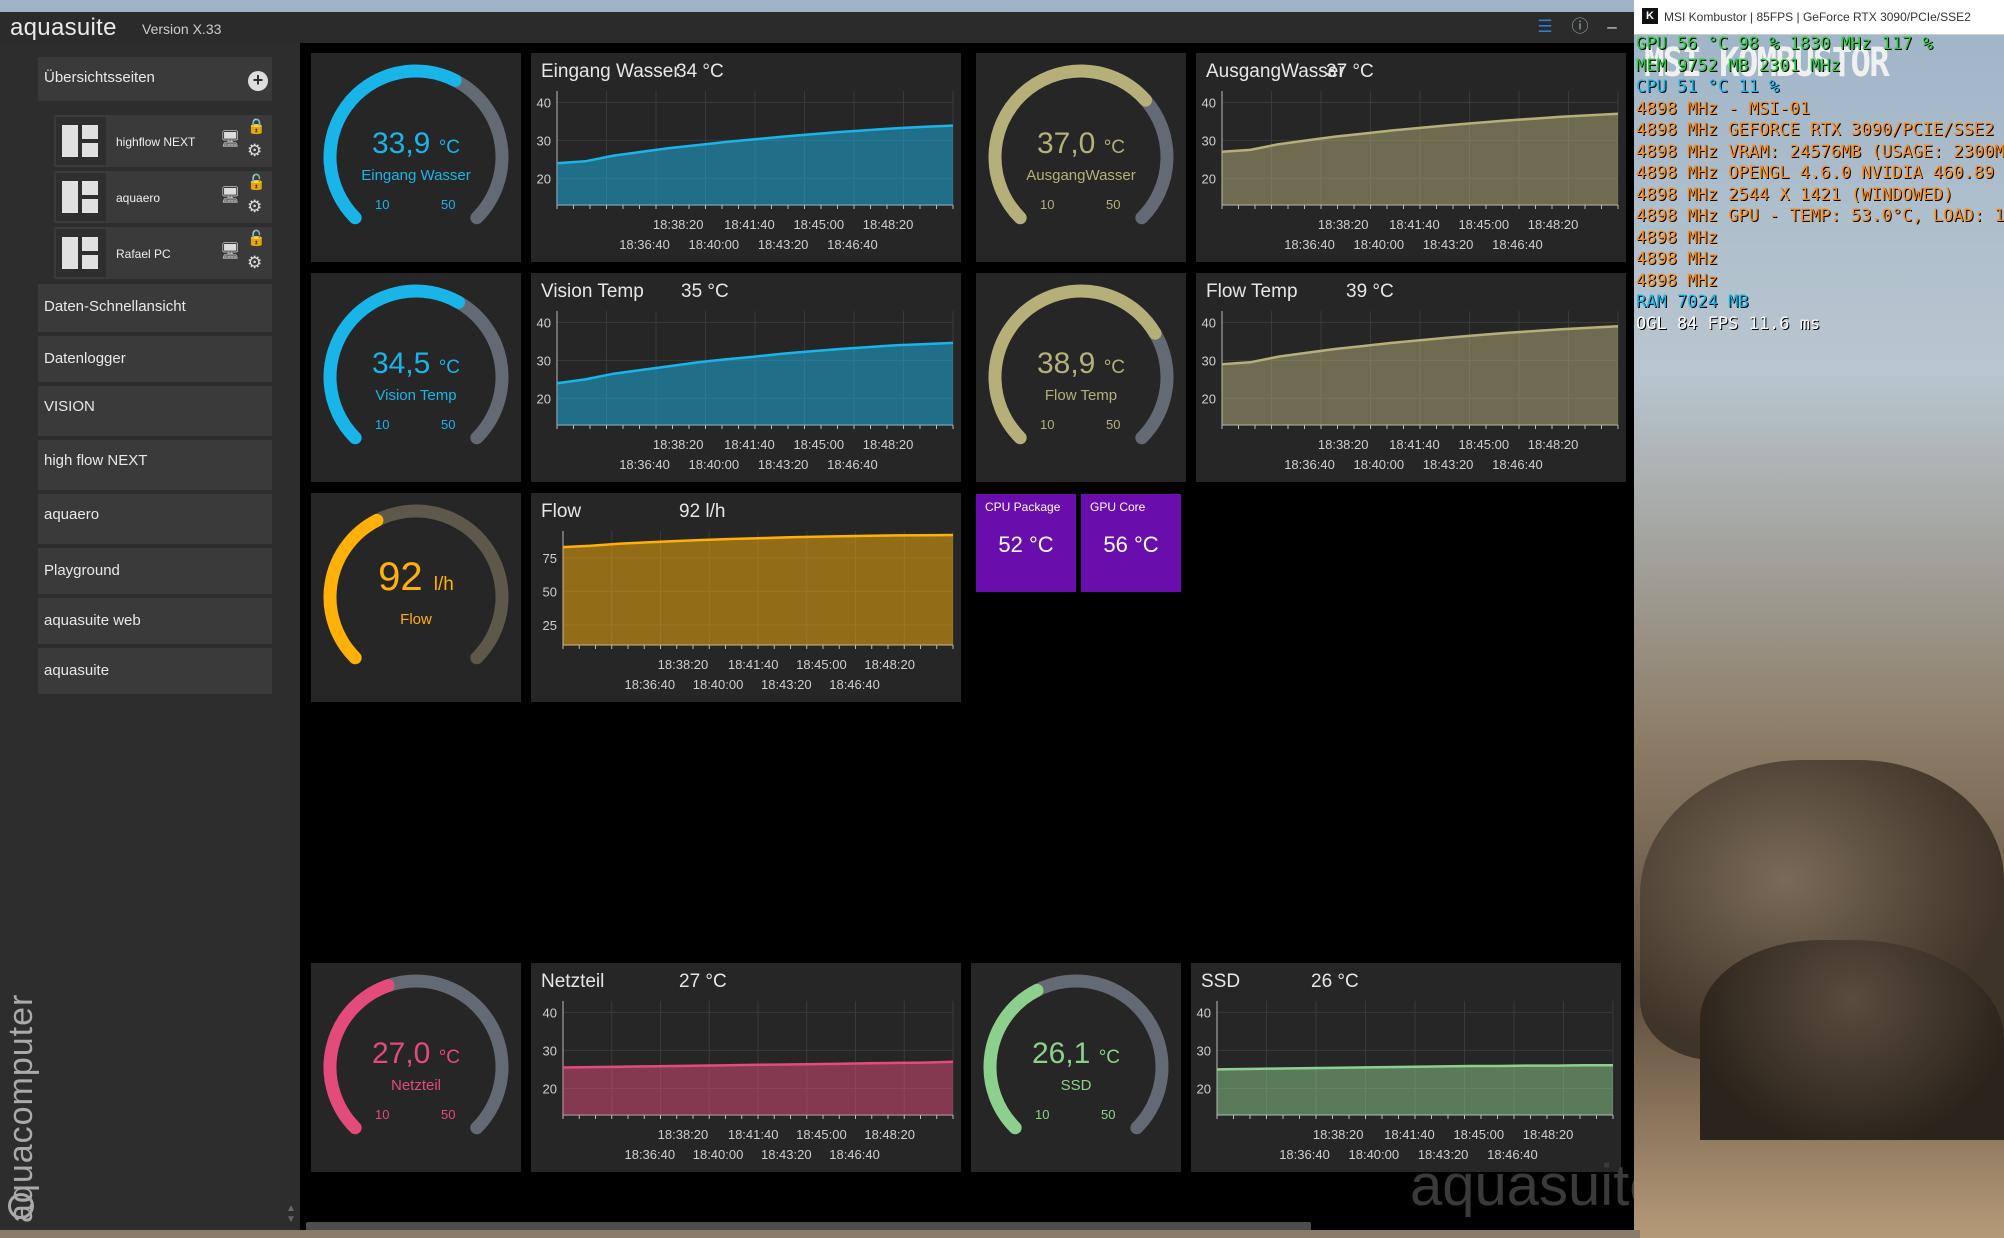 The height and width of the screenshot is (1238, 2004). I want to click on cpu-package-tile: CPU Package 52 °C, so click(1026, 543).